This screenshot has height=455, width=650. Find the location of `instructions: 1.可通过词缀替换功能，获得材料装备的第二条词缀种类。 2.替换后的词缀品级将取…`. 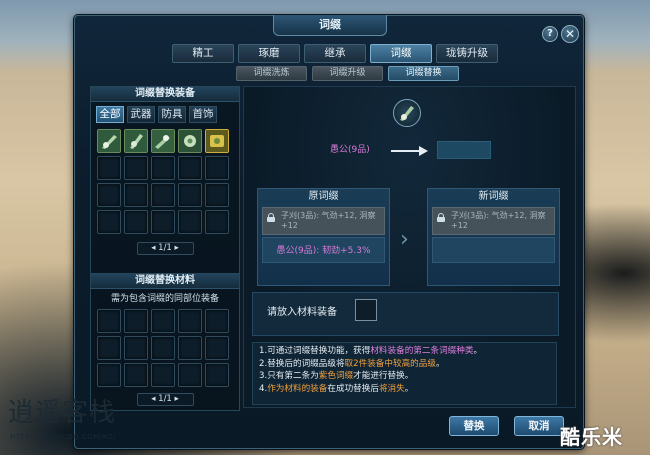

instructions: 1.可通过词缀替换功能，获得材料装备的第二条词缀种类。 2.替换后的词缀品级将取… is located at coordinates (404, 373).